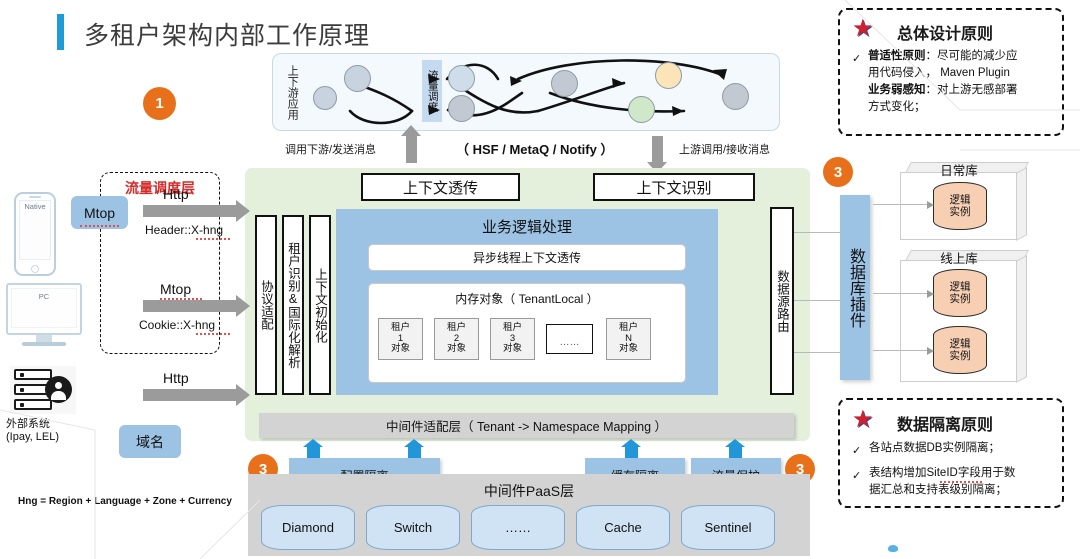 The height and width of the screenshot is (559, 1080). I want to click on flow-2-detail: Cookie::X-hng, so click(177, 325).